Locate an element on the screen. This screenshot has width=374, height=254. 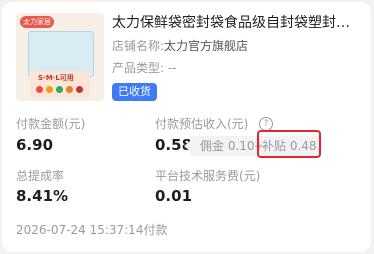
store-label: 店铺名称: is located at coordinates (138, 46).